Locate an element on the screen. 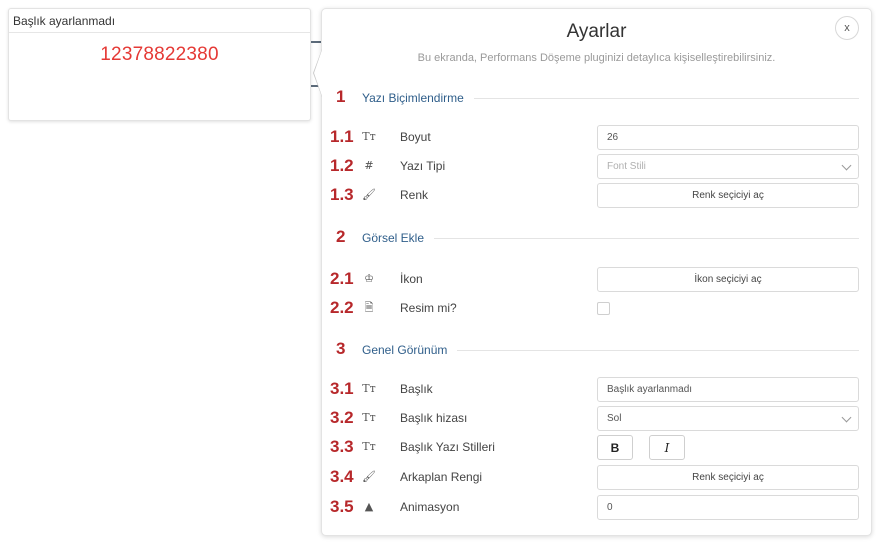 The image size is (876, 544). section-divider is located at coordinates (610, 238).